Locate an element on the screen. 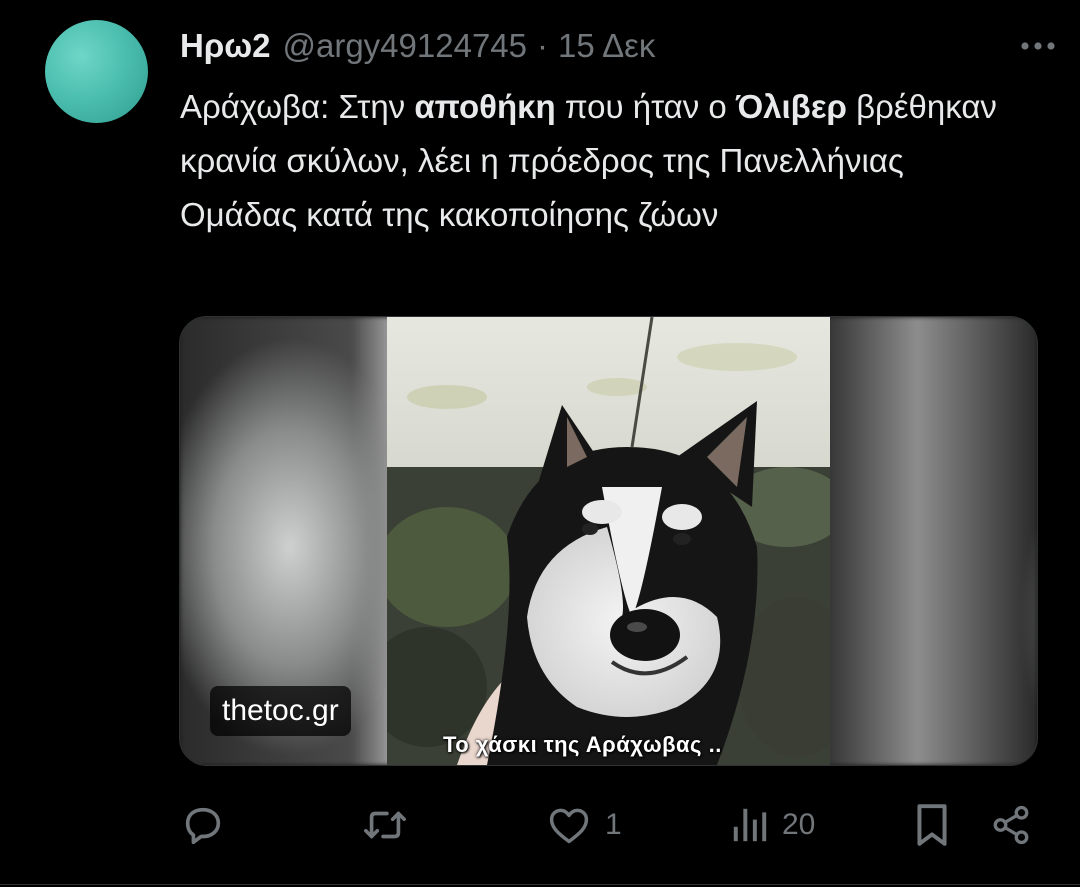 The image size is (1080, 887). like-button: 1 is located at coordinates (584, 825).